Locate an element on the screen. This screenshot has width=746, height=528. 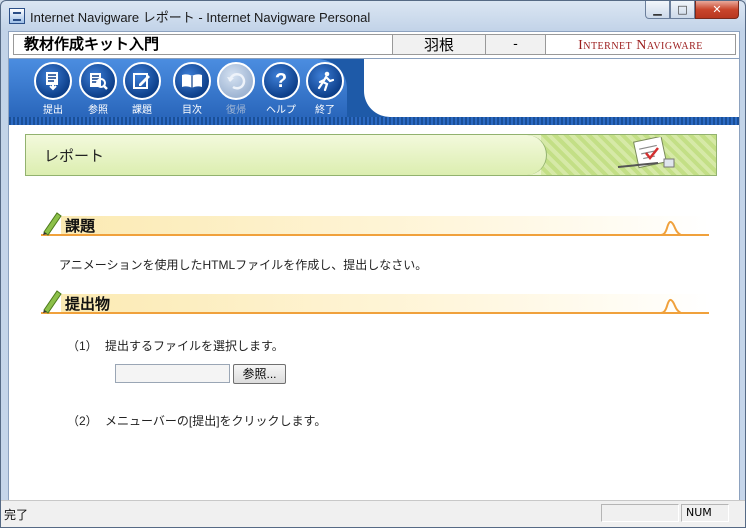
course-info-bar: 教材作成キット入門 羽根 - Internet Navigware is located at coordinates (374, 45).